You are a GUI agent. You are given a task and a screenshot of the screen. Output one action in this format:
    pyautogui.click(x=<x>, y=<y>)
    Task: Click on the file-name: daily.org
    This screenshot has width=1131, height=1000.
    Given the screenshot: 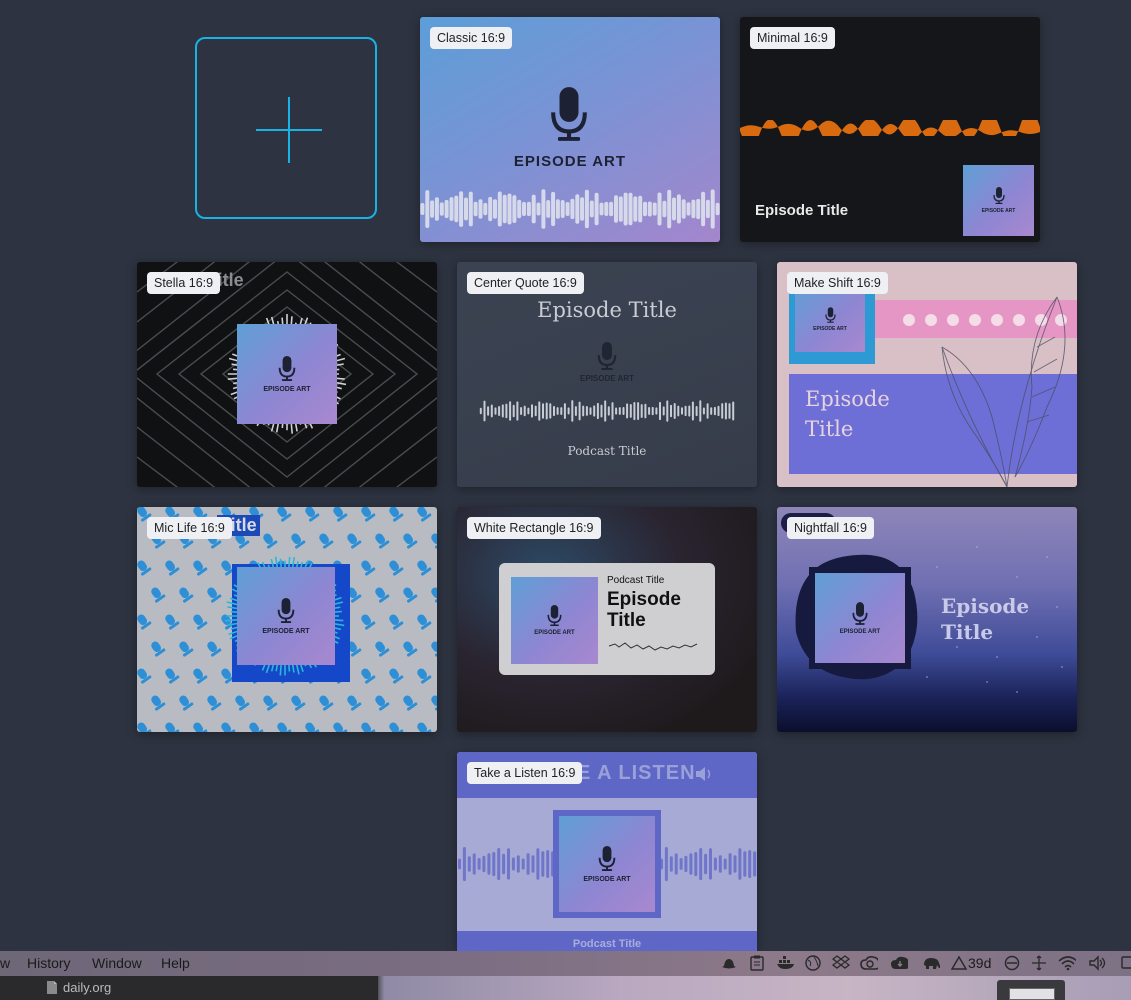 What is the action you would take?
    pyautogui.click(x=87, y=987)
    